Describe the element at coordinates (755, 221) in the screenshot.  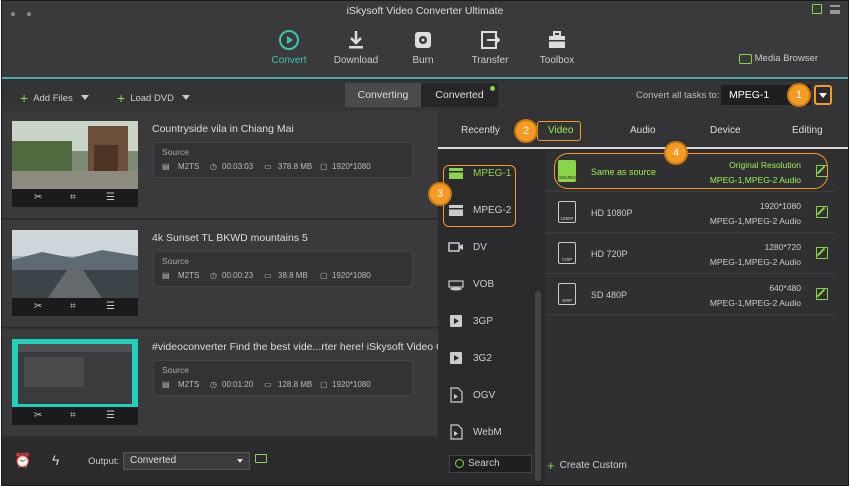
I see `audio-detail: MPEG-1,MPEG-2 Audio` at that location.